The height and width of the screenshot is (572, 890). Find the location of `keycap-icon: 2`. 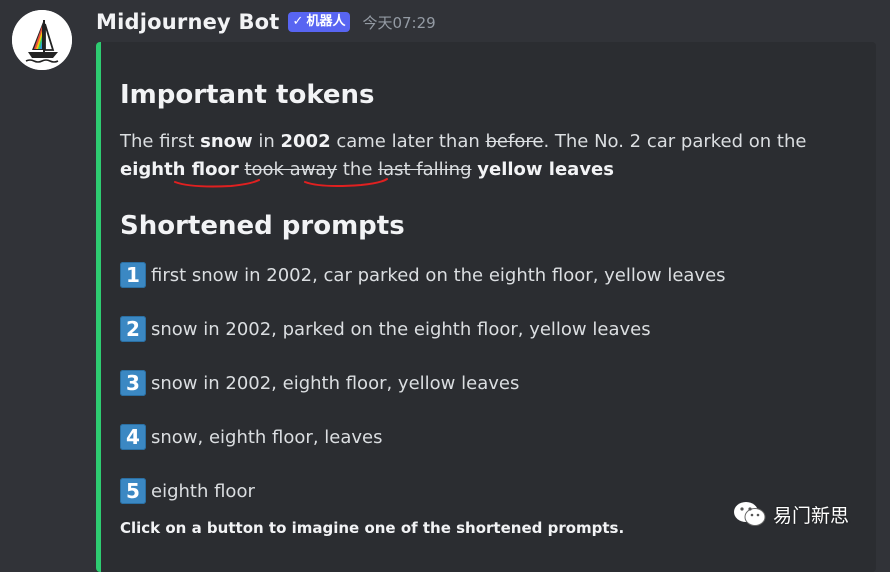

keycap-icon: 2 is located at coordinates (133, 329).